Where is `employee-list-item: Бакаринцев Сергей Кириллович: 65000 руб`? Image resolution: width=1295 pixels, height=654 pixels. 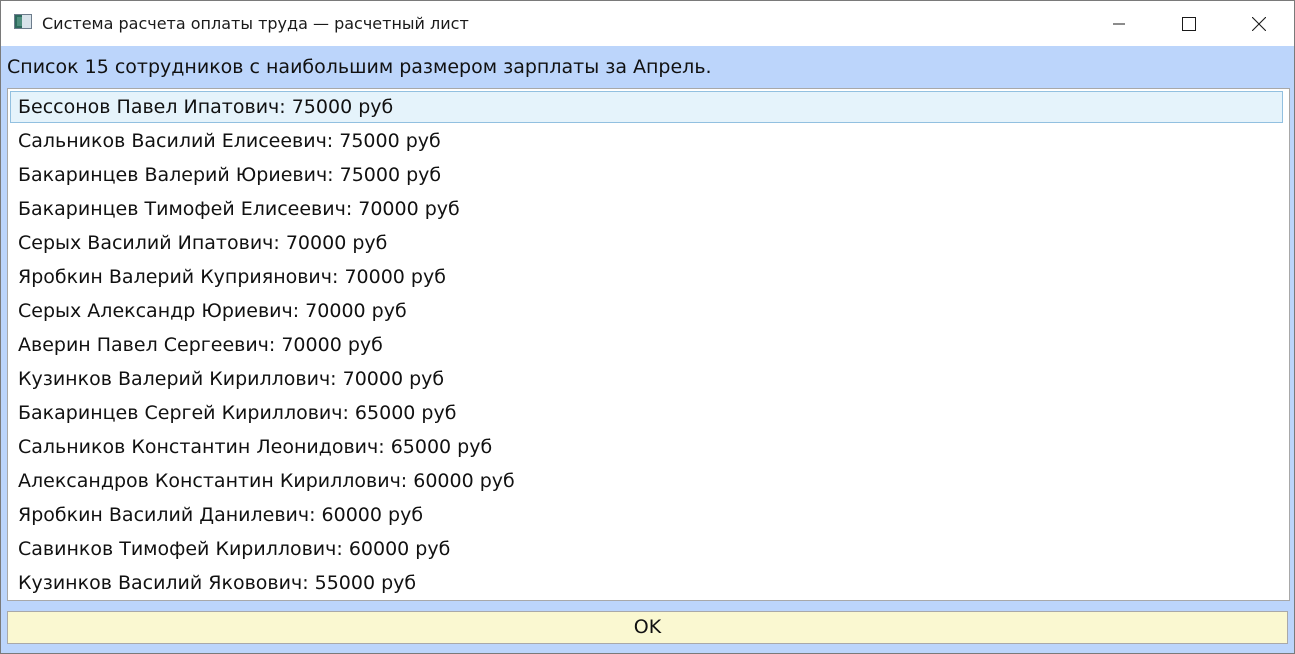
employee-list-item: Бакаринцев Сергей Кириллович: 65000 руб is located at coordinates (646, 413).